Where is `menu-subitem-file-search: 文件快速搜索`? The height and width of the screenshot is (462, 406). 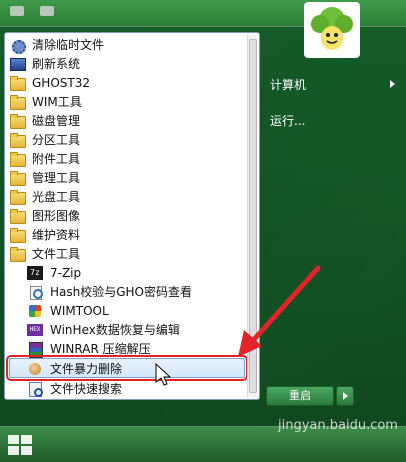 menu-subitem-file-search: 文件快速搜索 is located at coordinates (136, 388).